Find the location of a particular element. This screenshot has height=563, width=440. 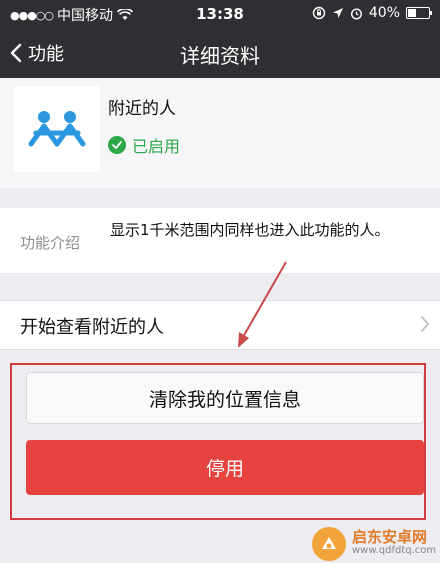

feature-status-label: 已启用 is located at coordinates (156, 146).